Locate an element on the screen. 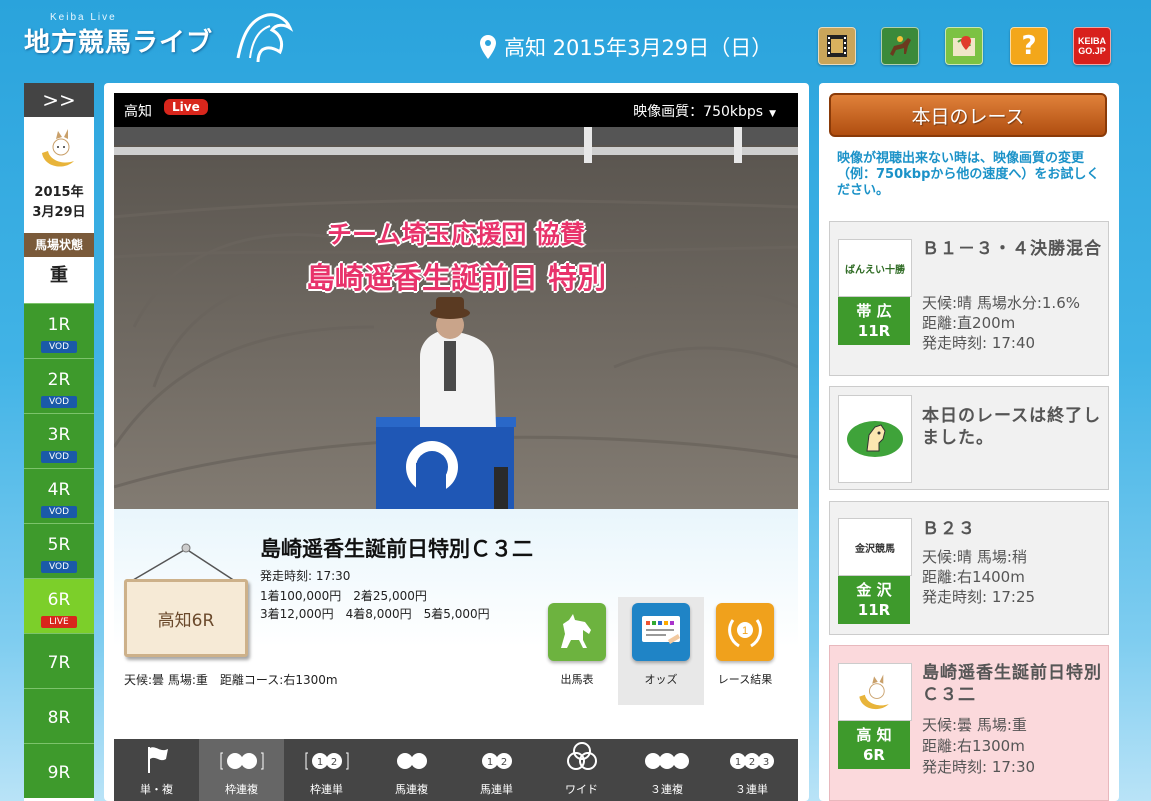 The image size is (1151, 801). course-map-button is located at coordinates (964, 46).